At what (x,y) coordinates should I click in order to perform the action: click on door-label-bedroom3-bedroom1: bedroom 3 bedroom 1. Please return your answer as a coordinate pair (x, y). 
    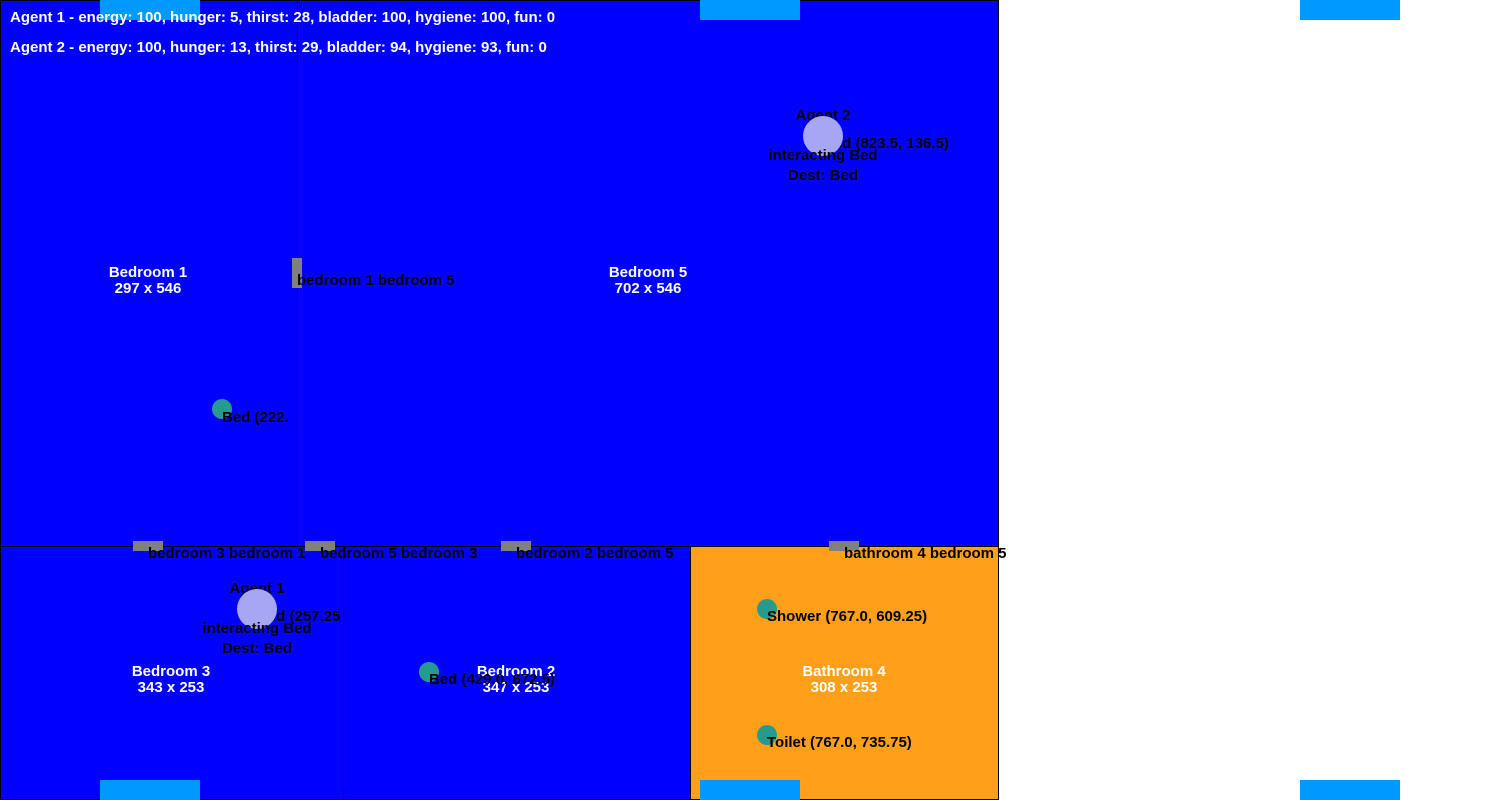
    Looking at the image, I should click on (227, 553).